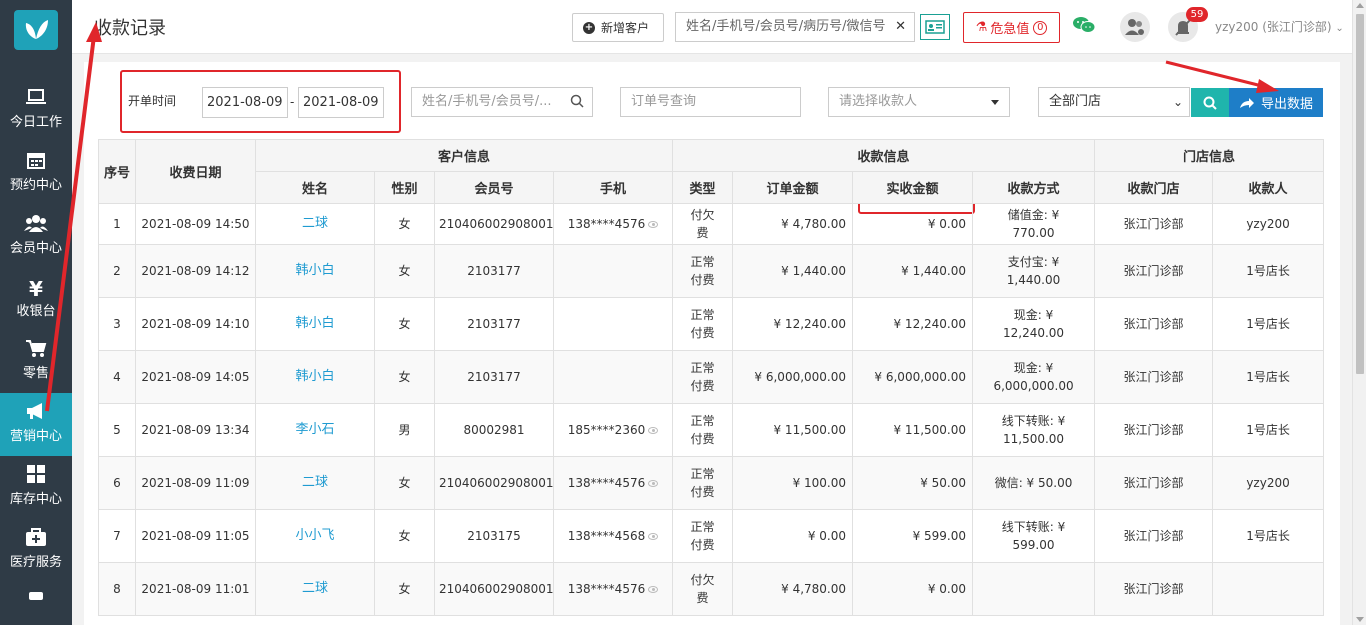  Describe the element at coordinates (117, 377) in the screenshot. I see `cell-seq: 4` at that location.